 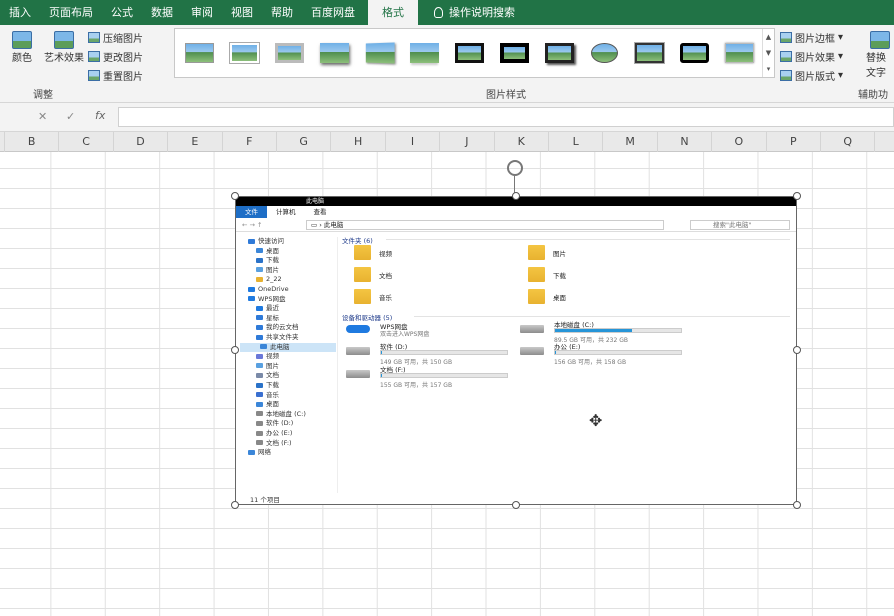 I want to click on nav-label: 快速访问, so click(x=271, y=241).